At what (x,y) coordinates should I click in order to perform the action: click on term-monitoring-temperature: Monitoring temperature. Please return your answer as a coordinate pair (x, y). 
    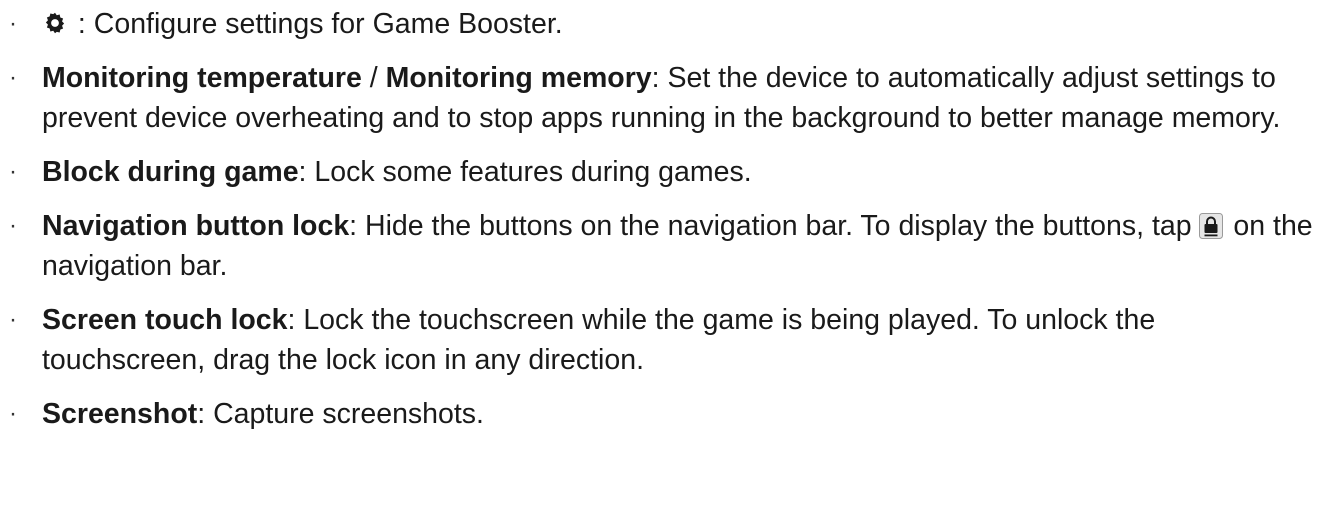
    Looking at the image, I should click on (202, 78).